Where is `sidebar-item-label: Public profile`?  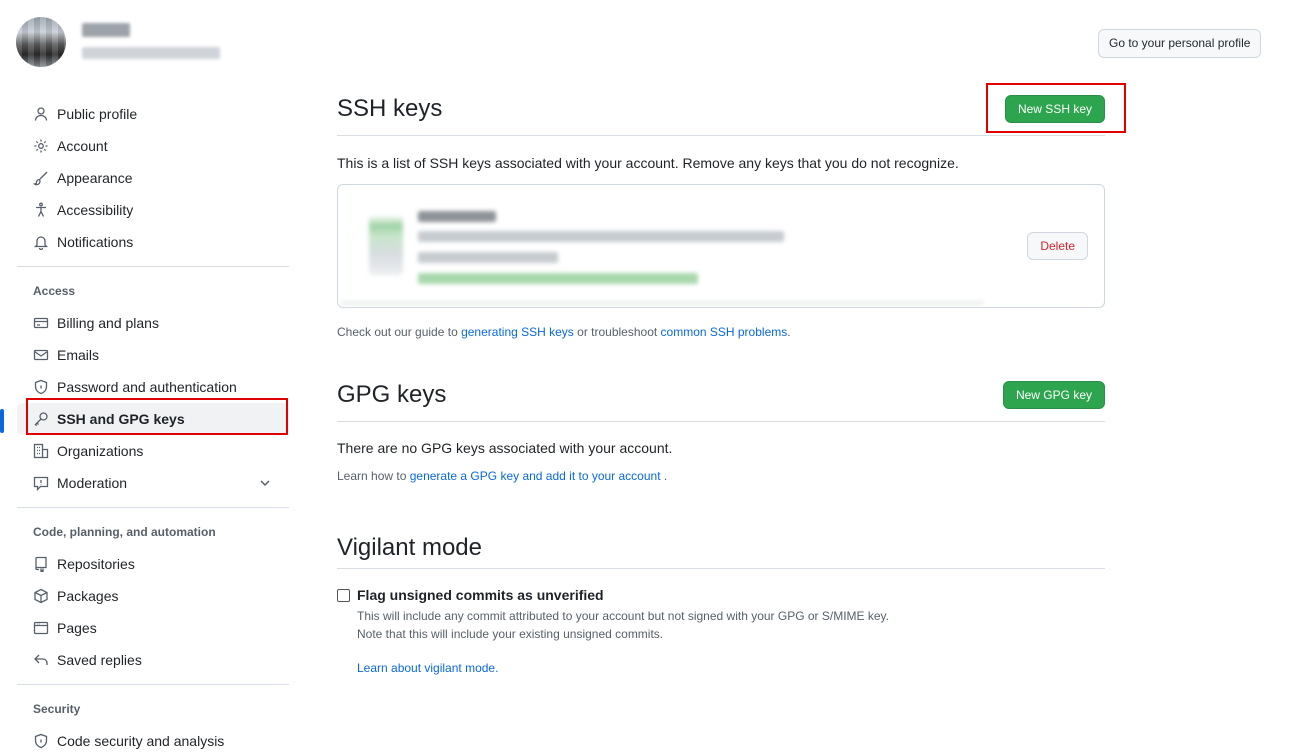 sidebar-item-label: Public profile is located at coordinates (97, 114).